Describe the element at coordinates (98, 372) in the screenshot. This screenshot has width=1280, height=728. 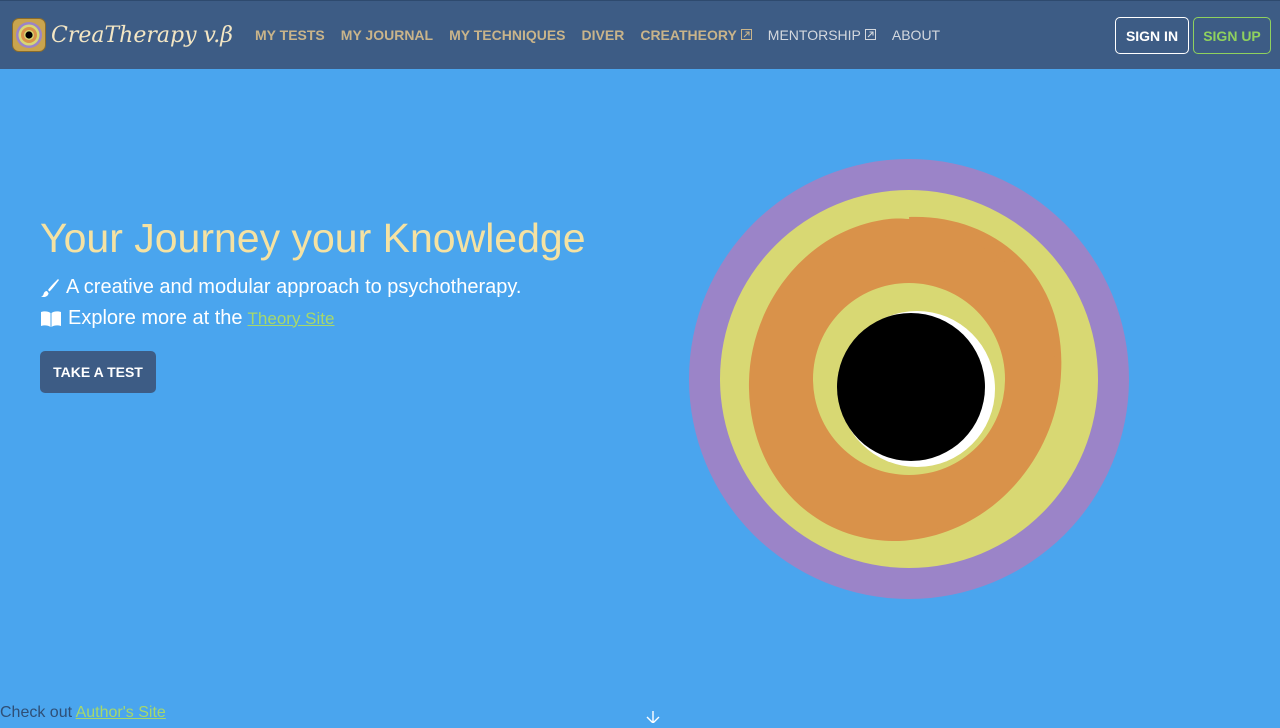
I see `take-a-test-button: TAKE A TEST` at that location.